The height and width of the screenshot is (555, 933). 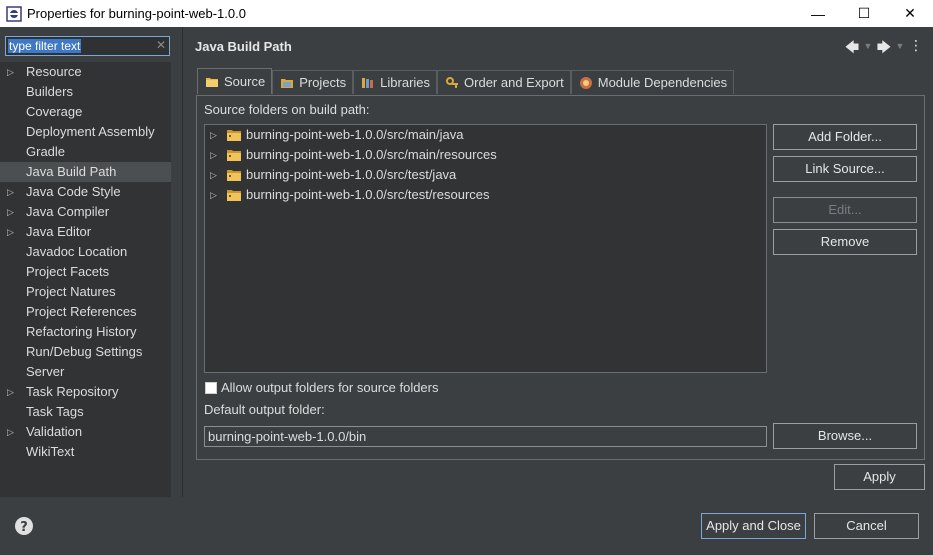 I want to click on sidebar-item-label: Javadoc Location, so click(x=77, y=251).